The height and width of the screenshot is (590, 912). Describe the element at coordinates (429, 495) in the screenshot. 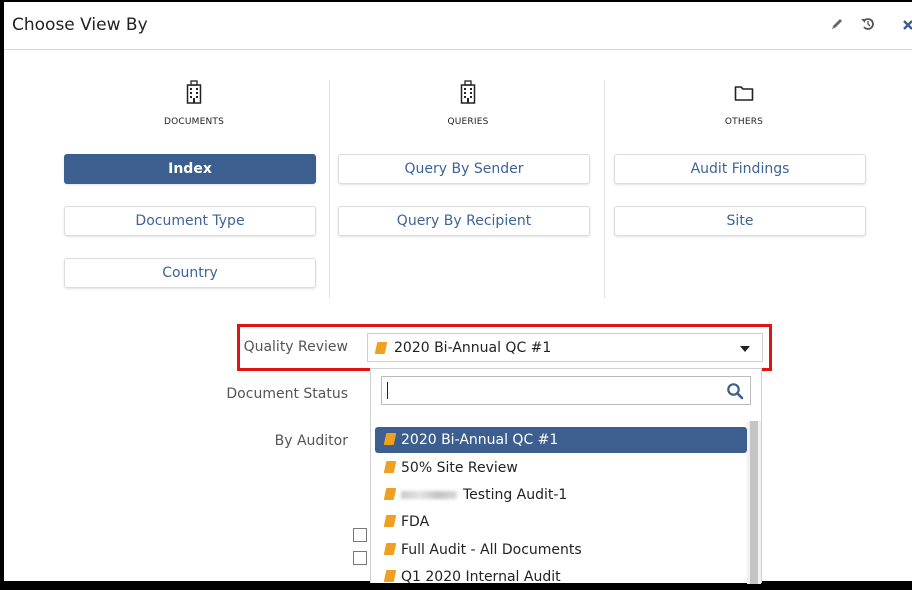

I see `redacted-text` at that location.